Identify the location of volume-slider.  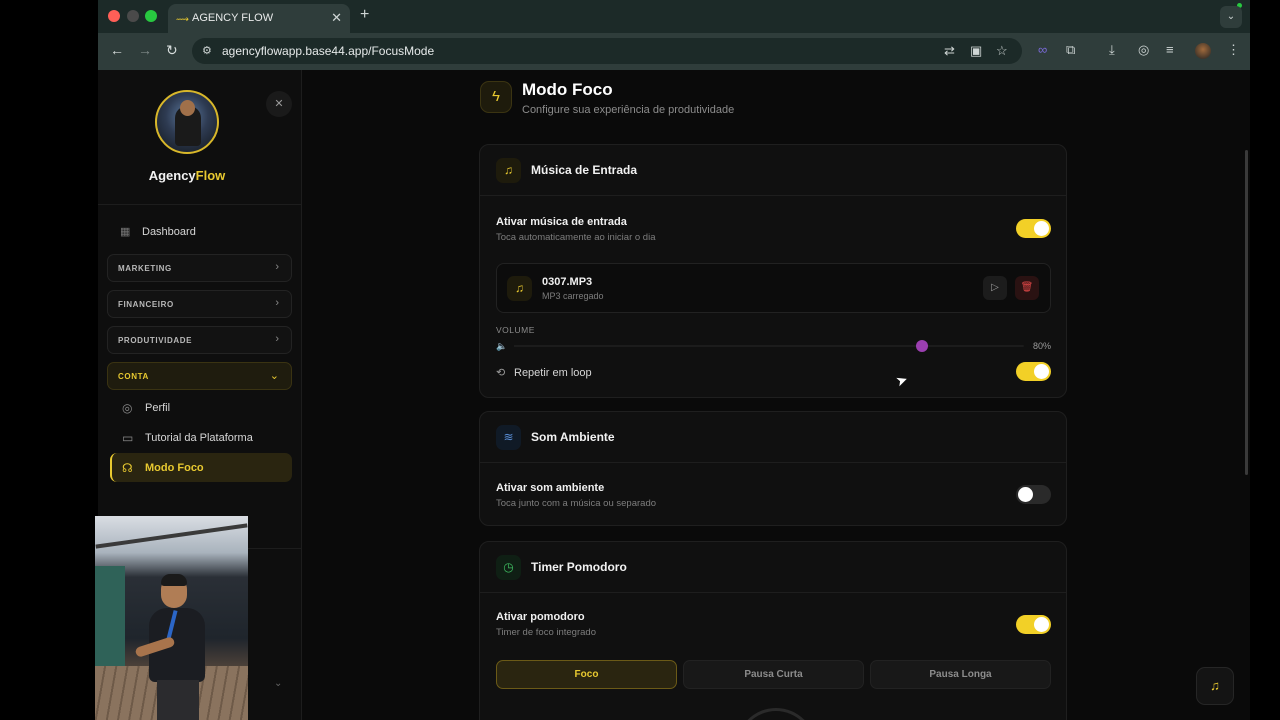
(769, 346).